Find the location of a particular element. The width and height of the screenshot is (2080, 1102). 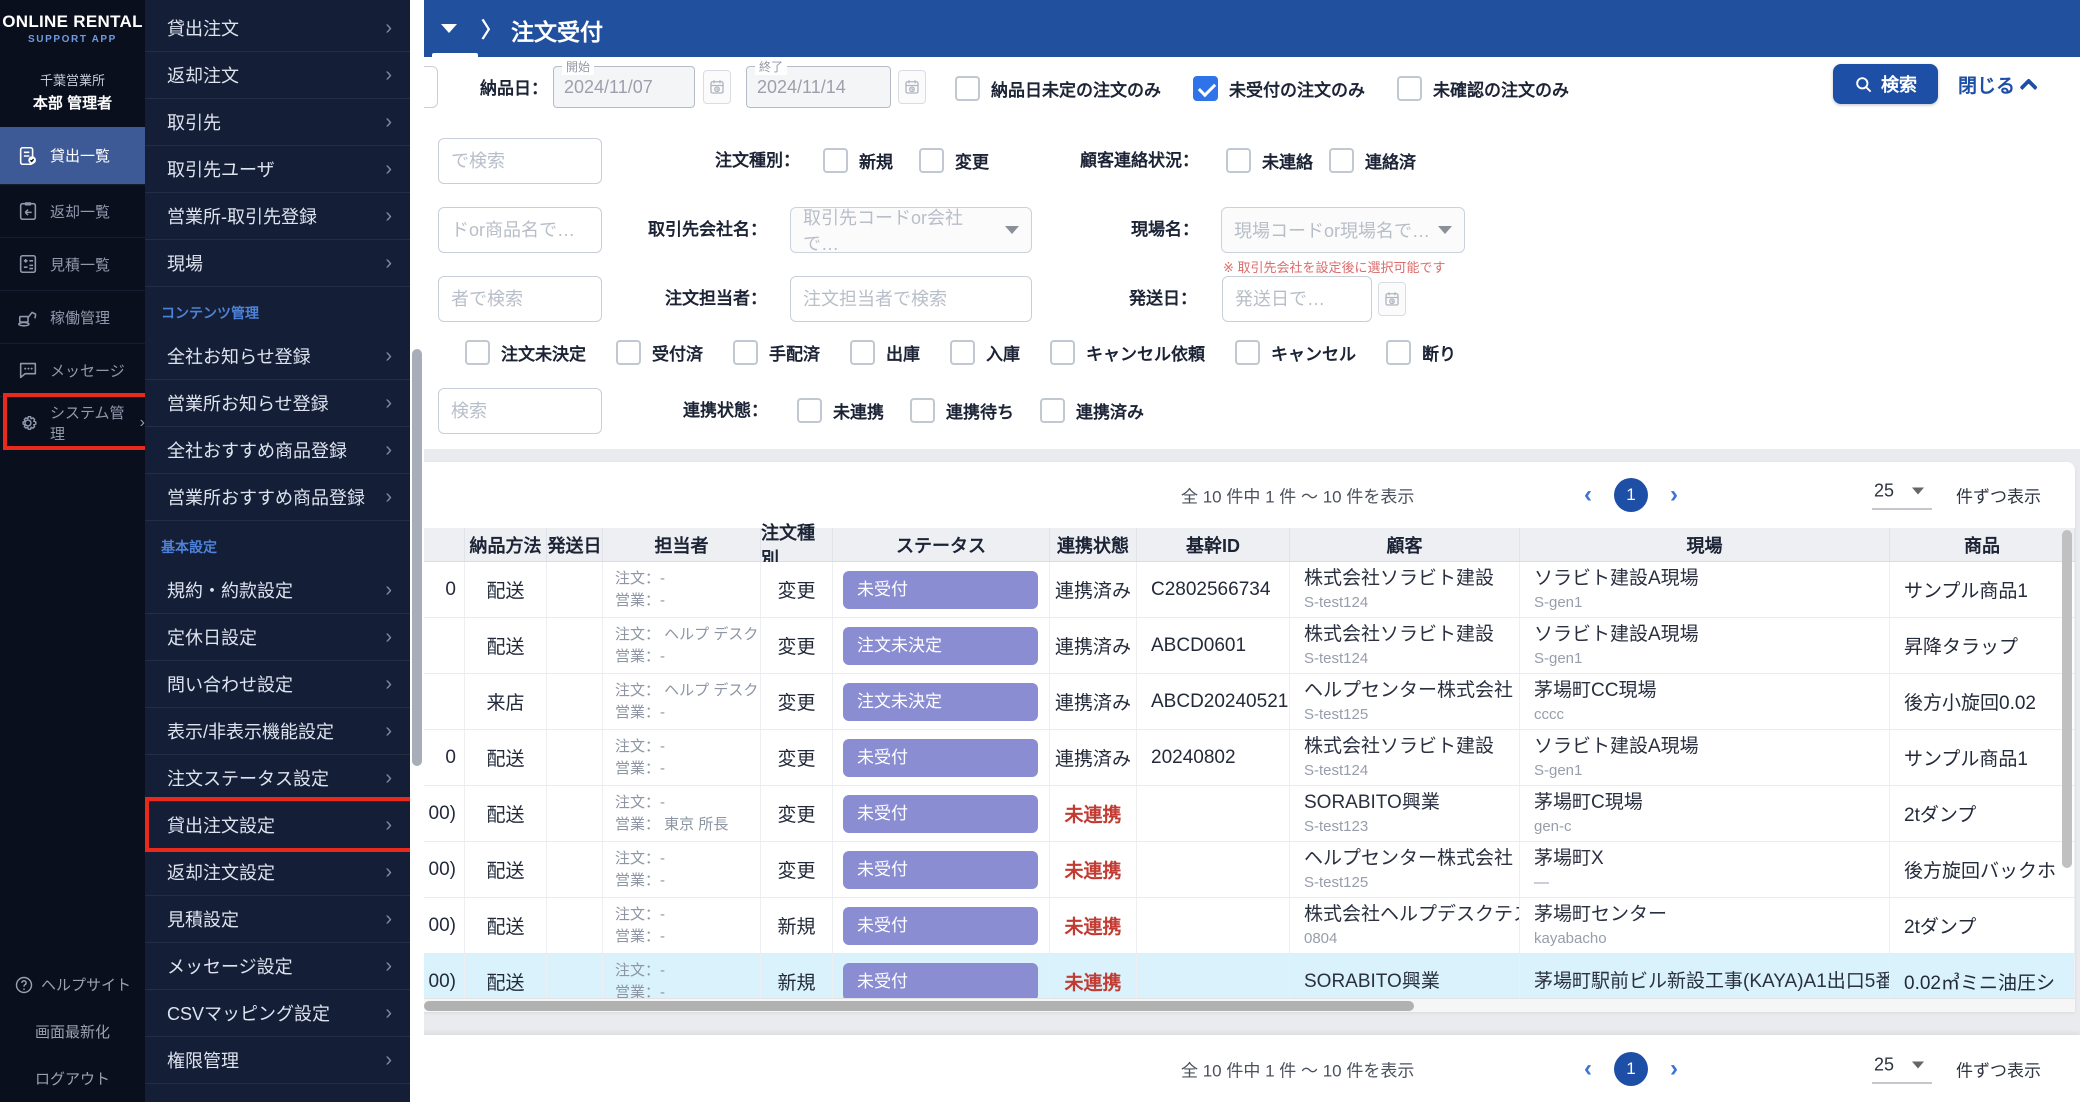

submenu-item: CSVマッピング設定 › is located at coordinates (277, 1013).